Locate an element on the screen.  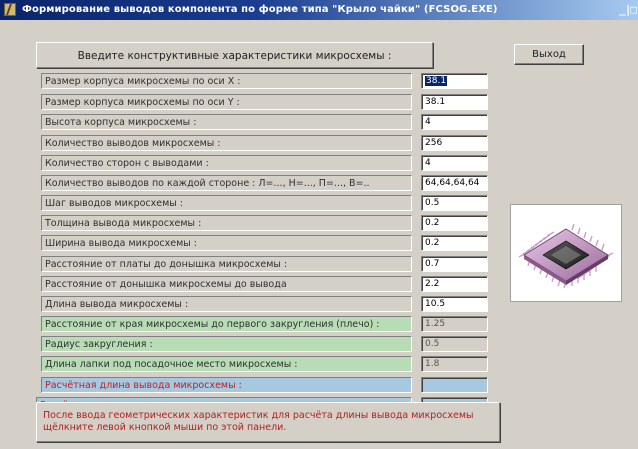
input-sides-count: 4 is located at coordinates (454, 163).